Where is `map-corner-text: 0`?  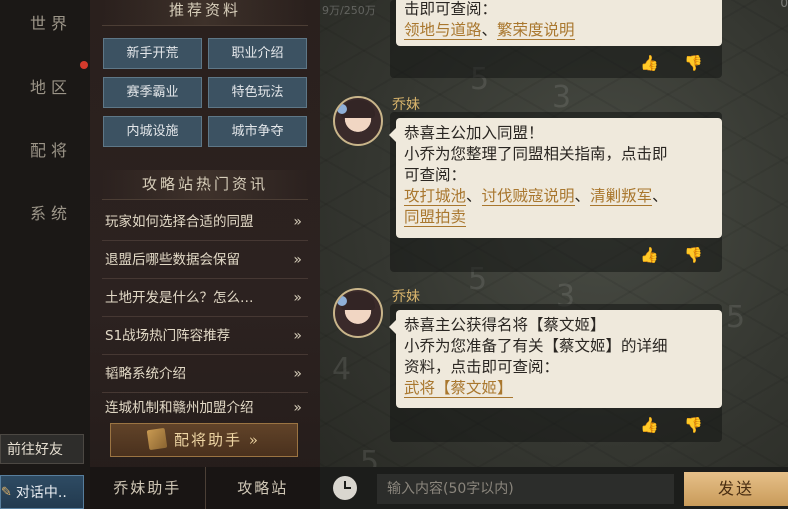
map-corner-text: 0 is located at coordinates (784, 5).